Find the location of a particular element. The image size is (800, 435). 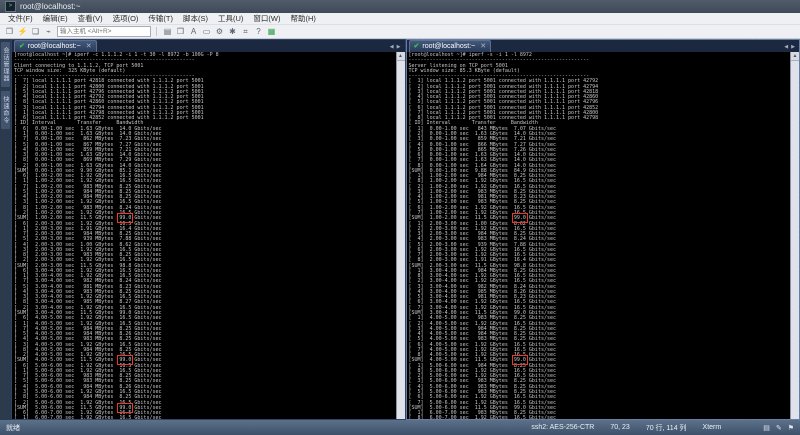

new-session-icon: ❐ is located at coordinates (9, 31).